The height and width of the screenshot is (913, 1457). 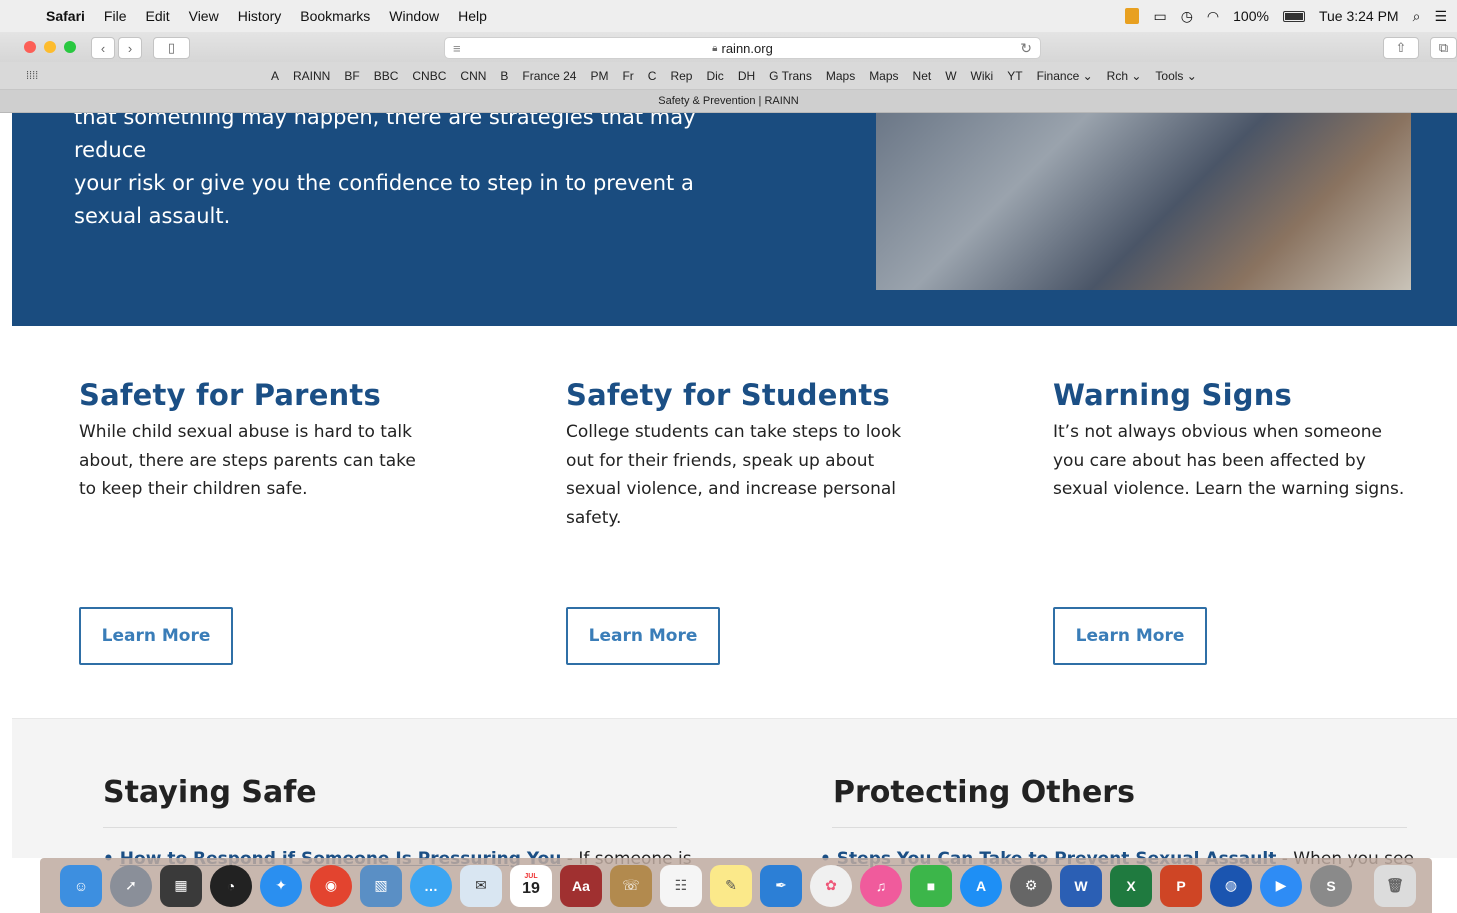 I want to click on calendar-icon: JUL 19, so click(x=531, y=885).